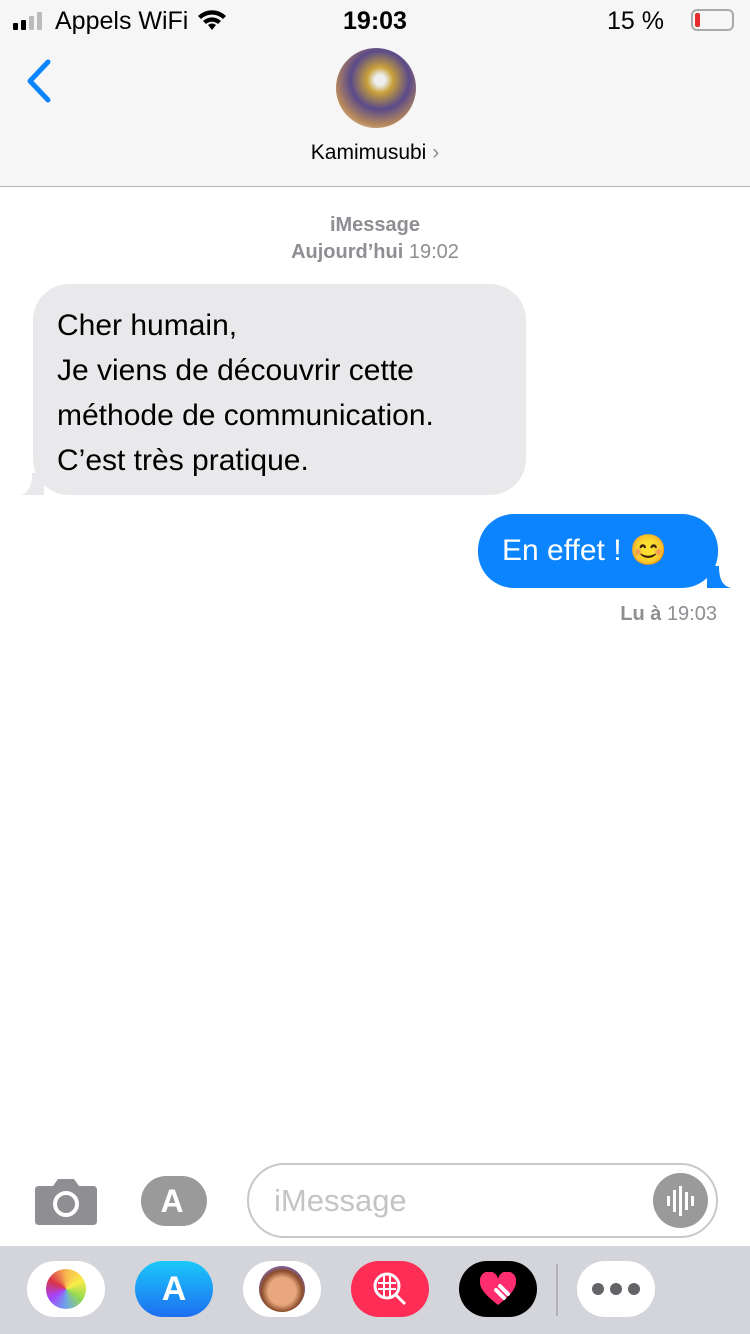 Image resolution: width=750 pixels, height=1334 pixels. I want to click on message-line: C’est très pratique., so click(183, 460).